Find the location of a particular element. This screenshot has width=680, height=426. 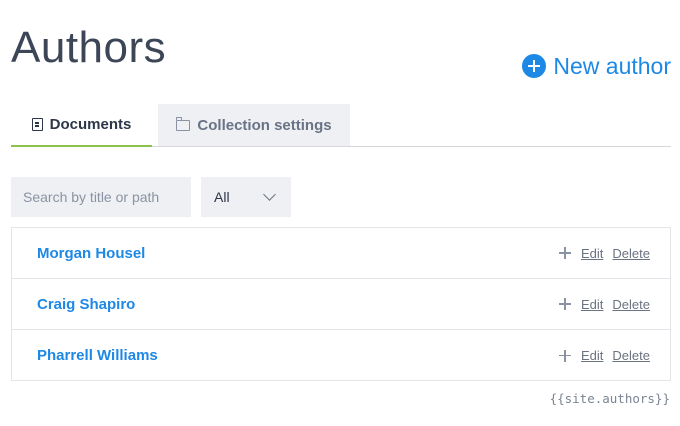

collection-variable: {{site.authors}} is located at coordinates (609, 398).